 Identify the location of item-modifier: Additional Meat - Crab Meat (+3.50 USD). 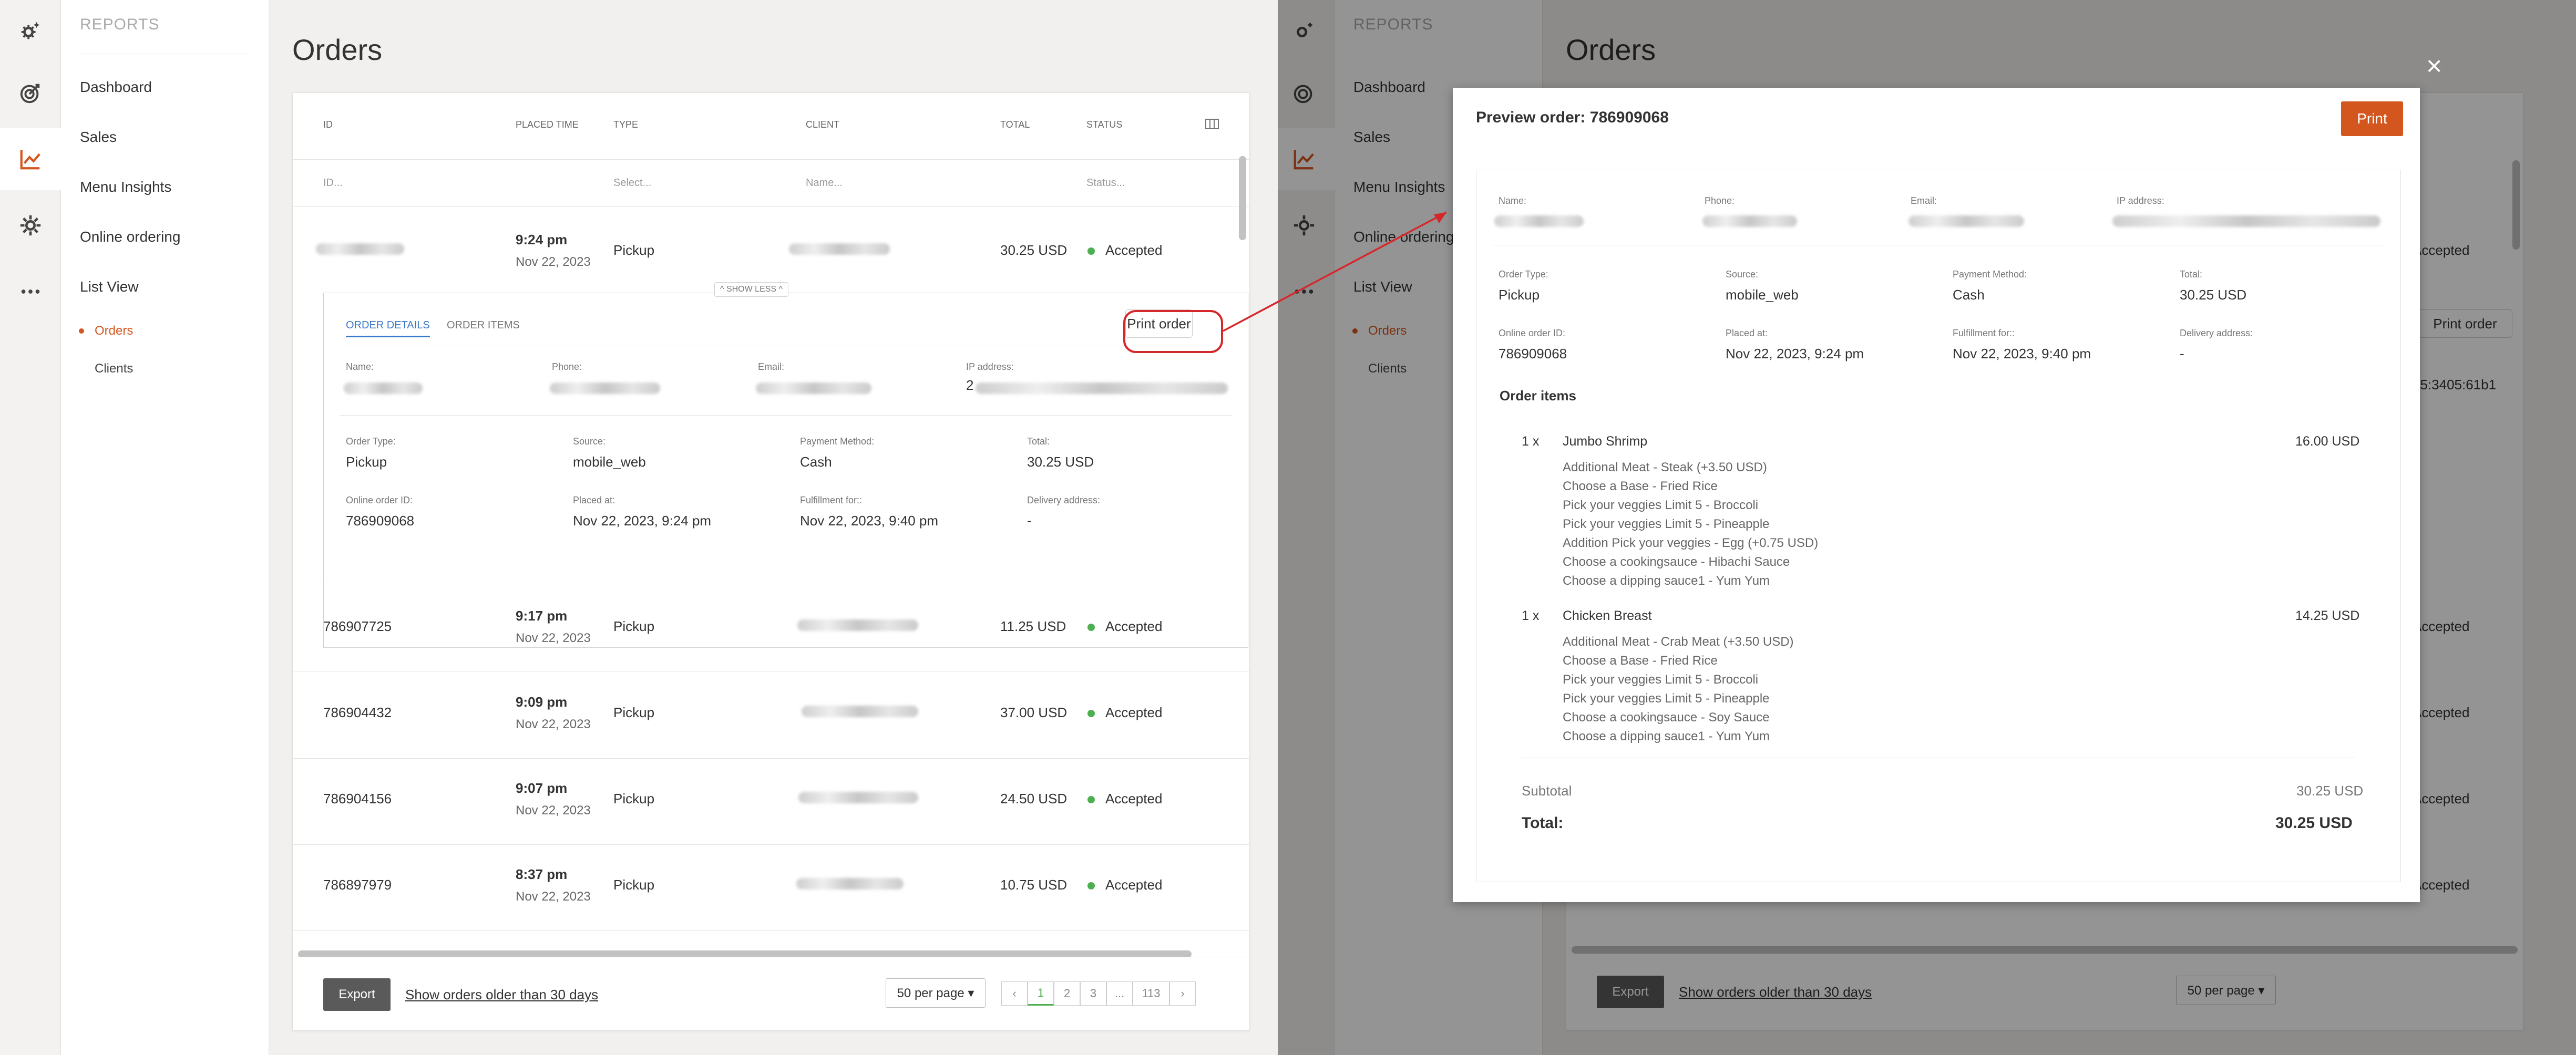
(1678, 642).